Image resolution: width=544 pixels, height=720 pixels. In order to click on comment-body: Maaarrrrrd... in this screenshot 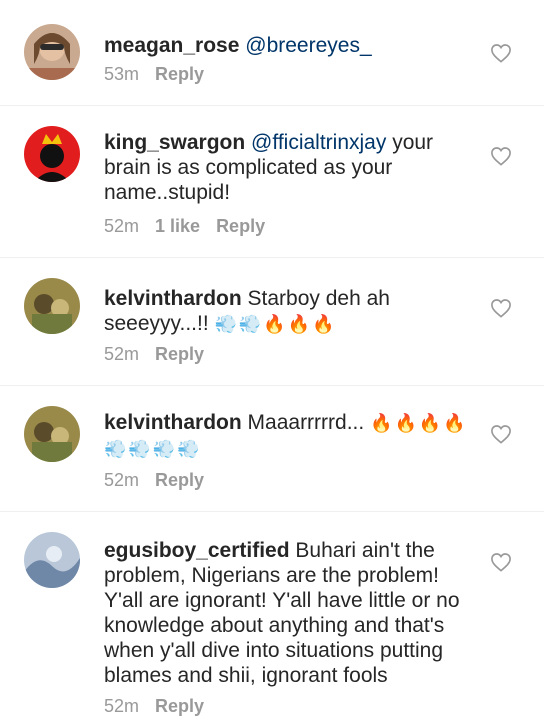, I will do `click(303, 422)`.